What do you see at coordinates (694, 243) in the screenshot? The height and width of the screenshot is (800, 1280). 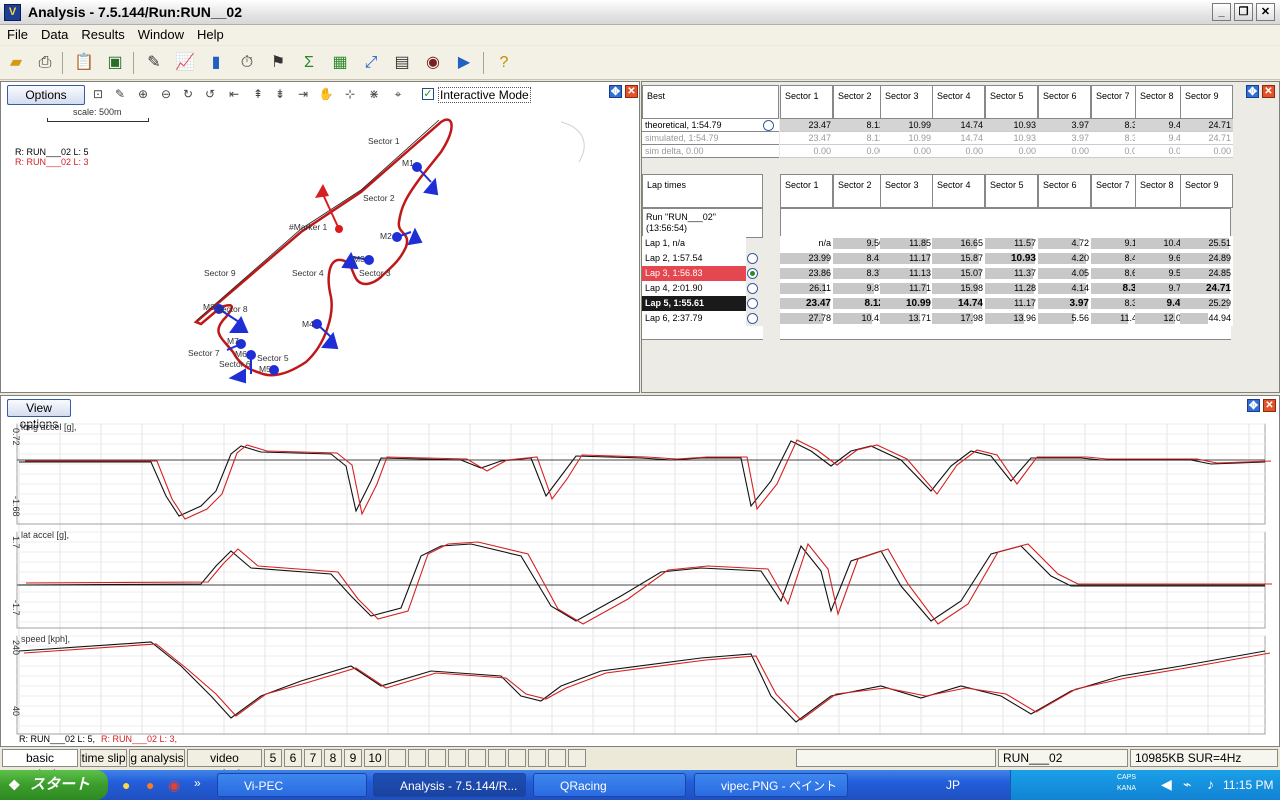 I see `lap-row-label: Lap 1, n/a` at bounding box center [694, 243].